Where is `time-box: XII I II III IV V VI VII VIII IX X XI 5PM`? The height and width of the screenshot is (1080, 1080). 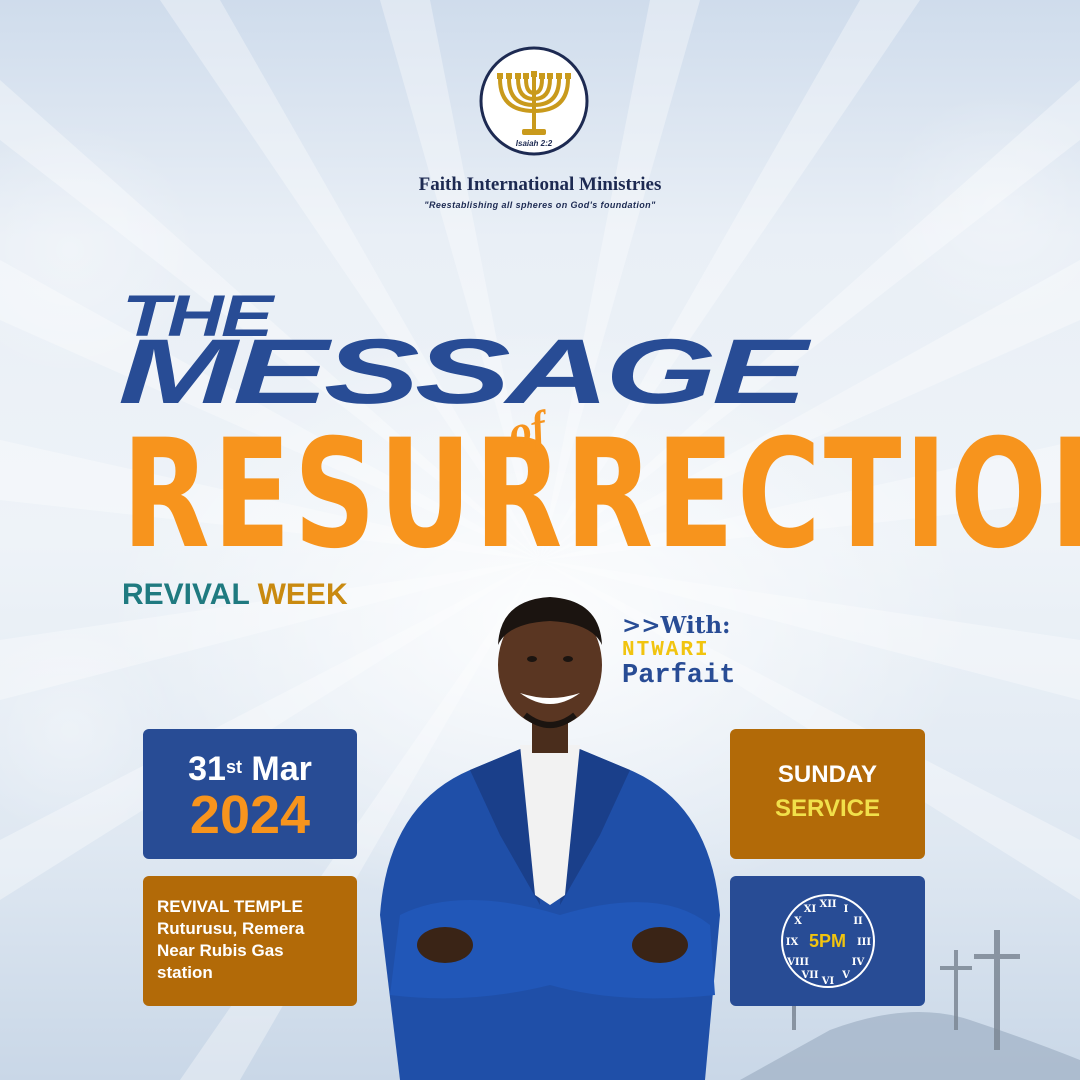 time-box: XII I II III IV V VI VII VIII IX X XI 5PM is located at coordinates (827, 941).